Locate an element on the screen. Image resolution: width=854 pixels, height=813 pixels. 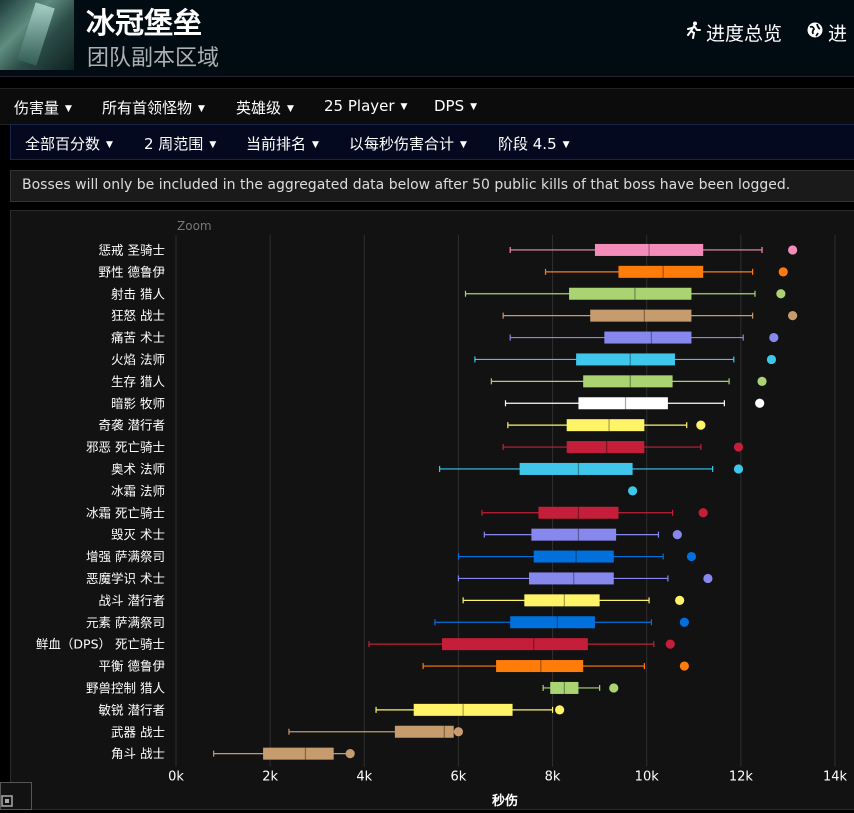
row-label: 冰霜 死亡骑士 is located at coordinates (125, 512).